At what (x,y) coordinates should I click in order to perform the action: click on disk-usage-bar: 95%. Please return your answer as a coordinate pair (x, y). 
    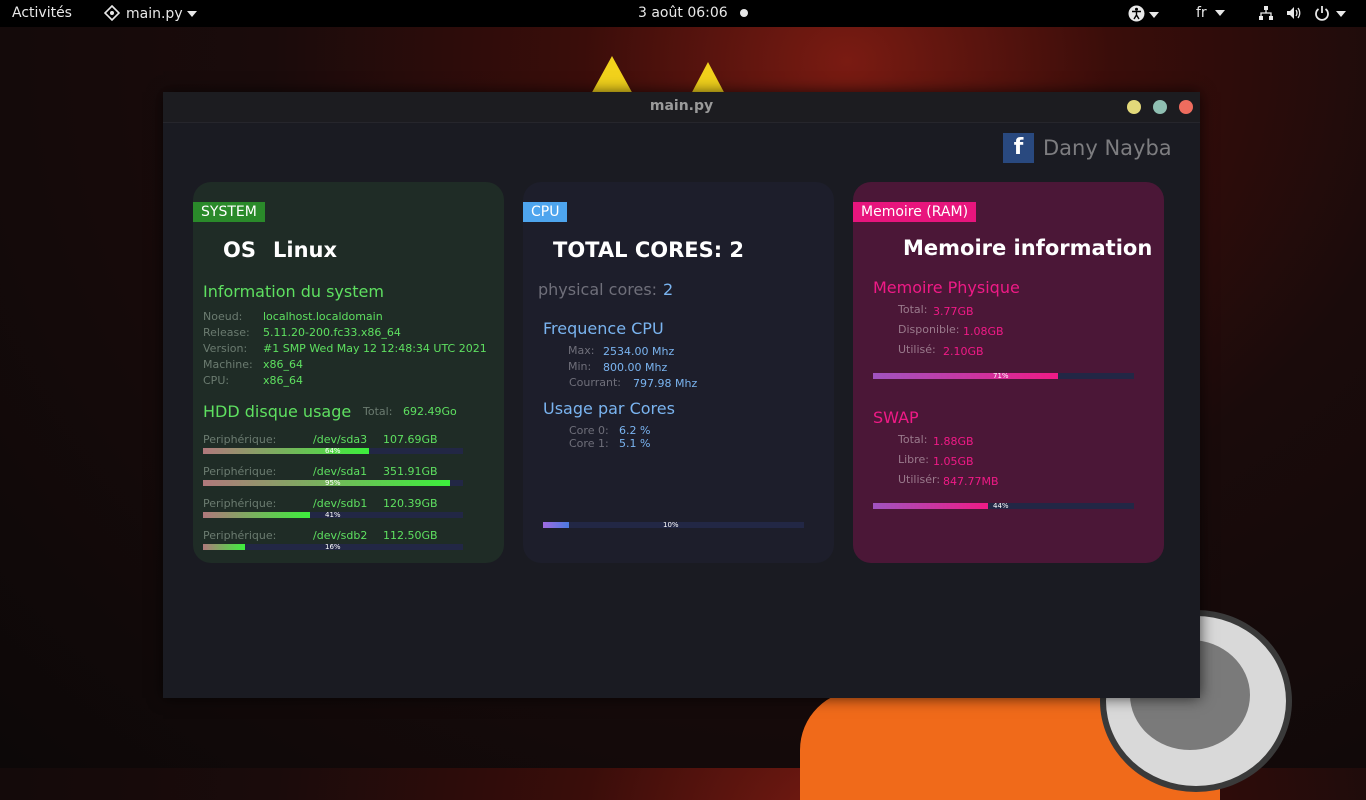
    Looking at the image, I should click on (333, 483).